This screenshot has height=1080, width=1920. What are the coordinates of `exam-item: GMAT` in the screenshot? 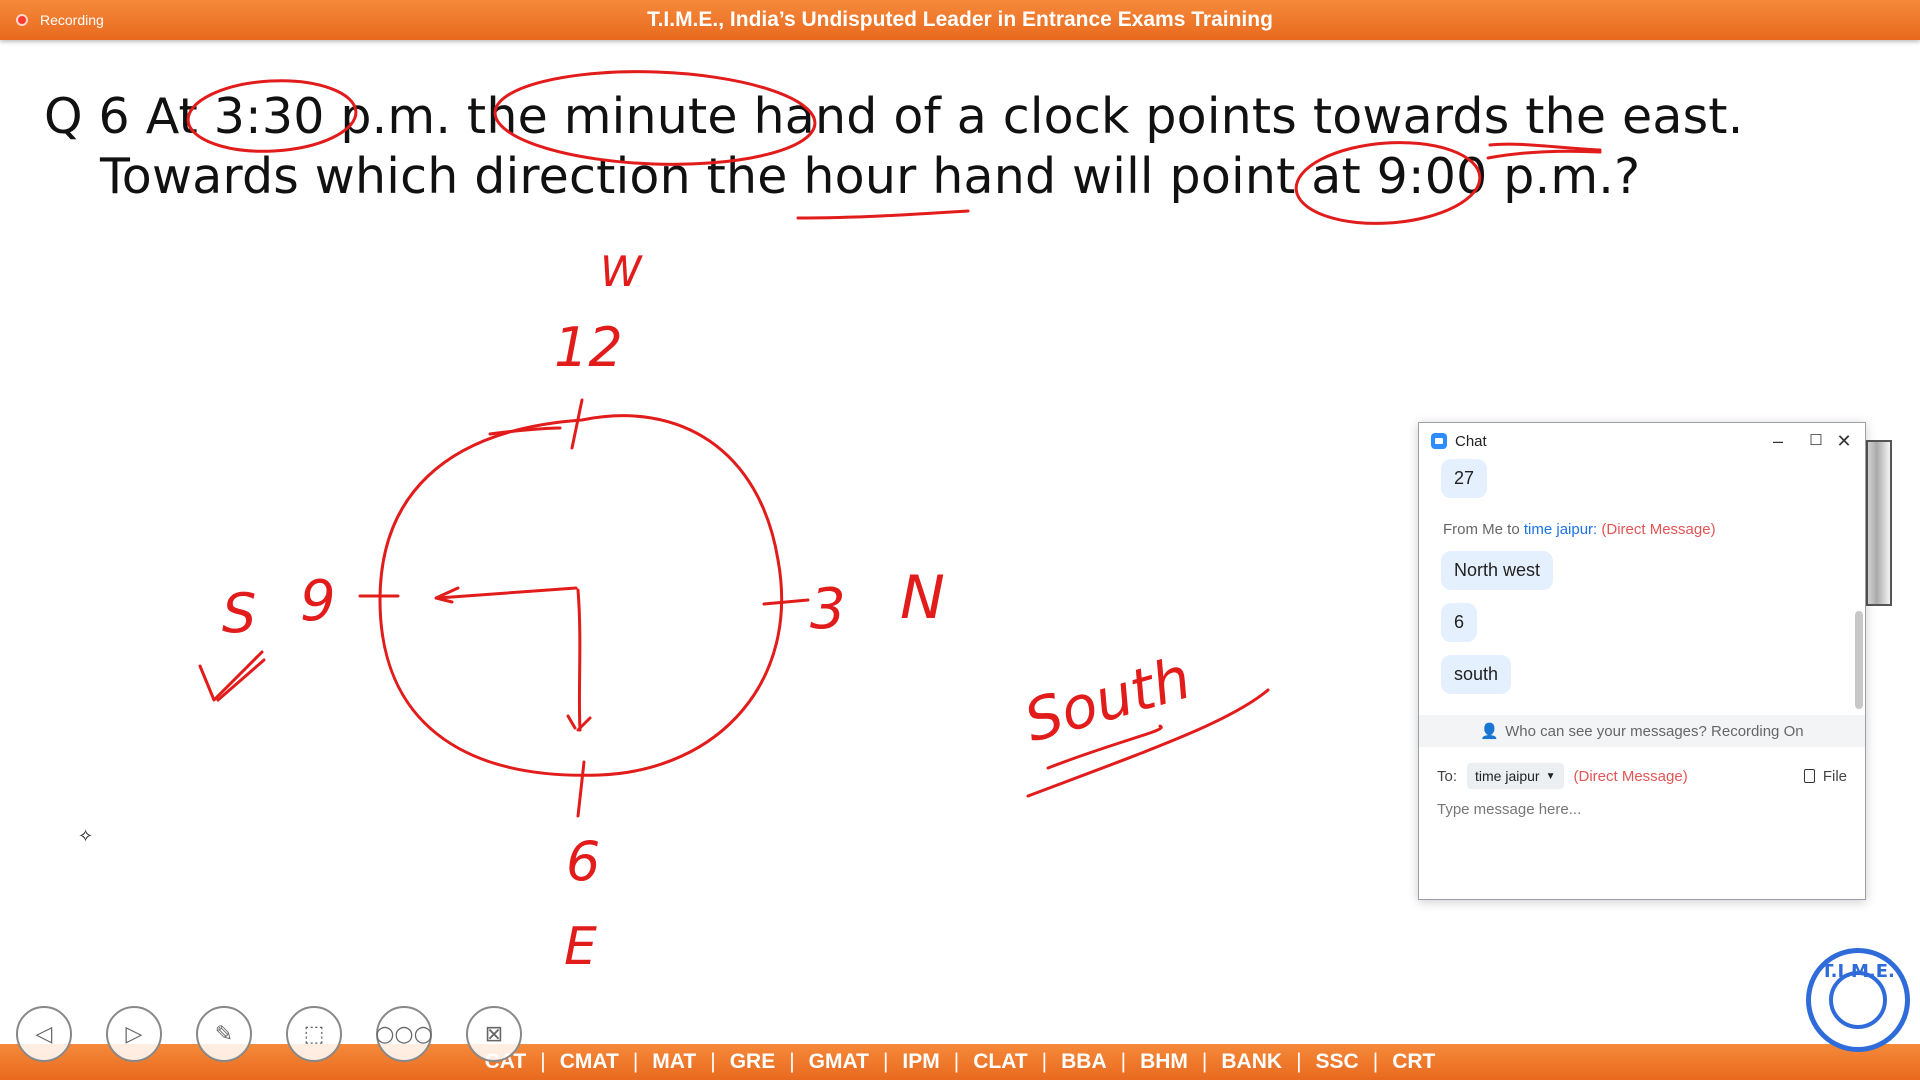 It's located at (838, 1061).